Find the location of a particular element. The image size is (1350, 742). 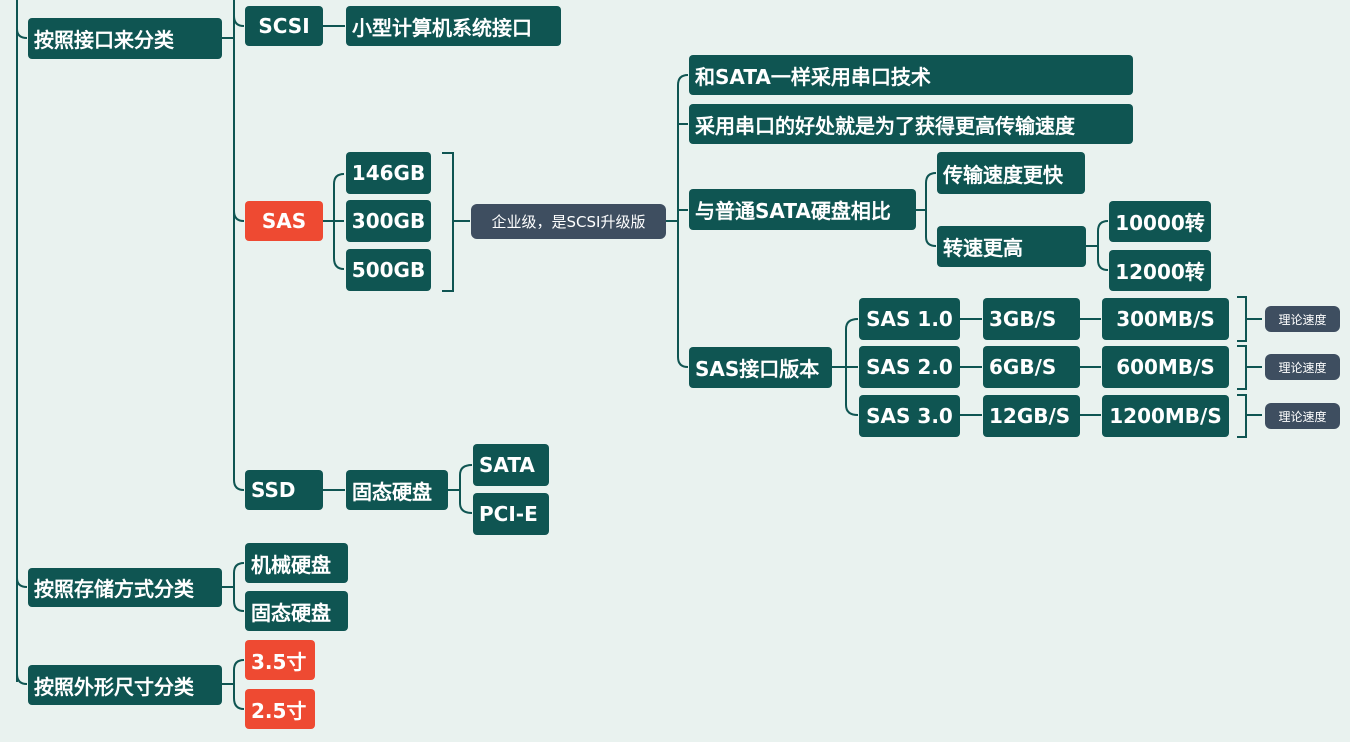

node-ssd-sata: SATA is located at coordinates (511, 465).